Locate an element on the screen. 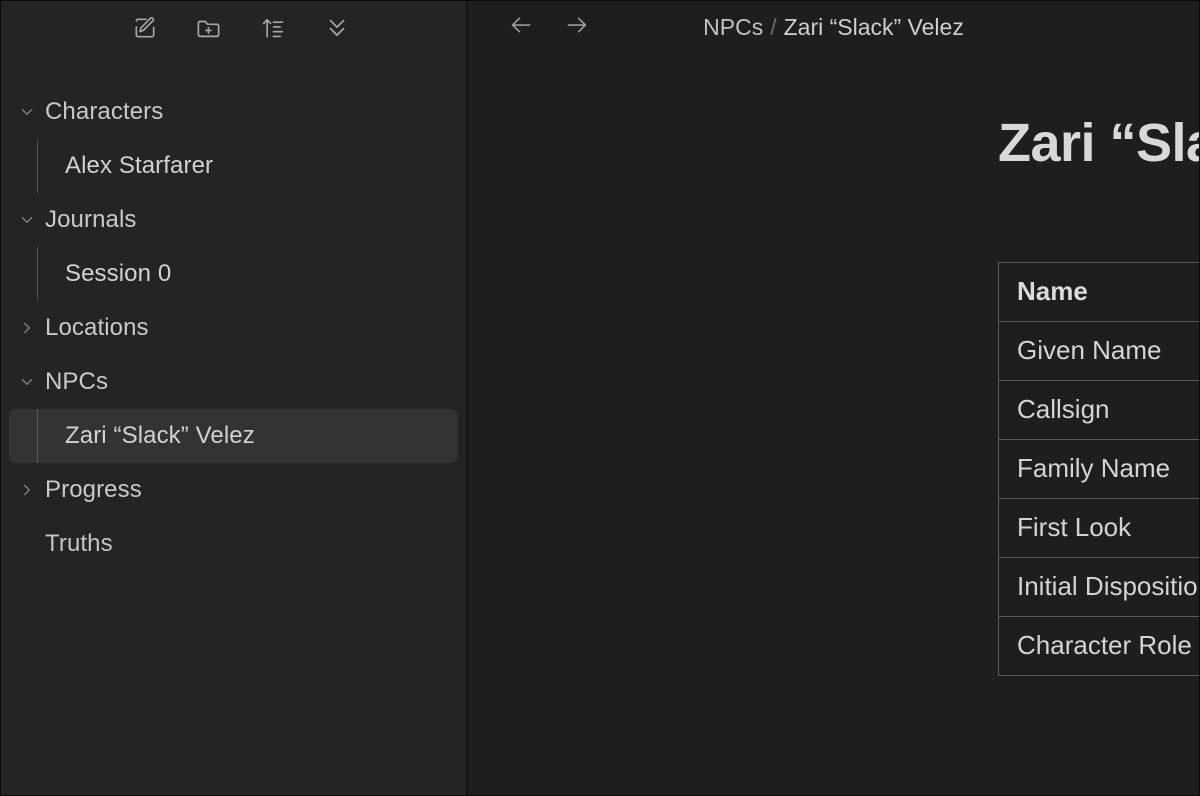 The width and height of the screenshot is (1200, 796). breadcrumb-parent: NPCs is located at coordinates (733, 27).